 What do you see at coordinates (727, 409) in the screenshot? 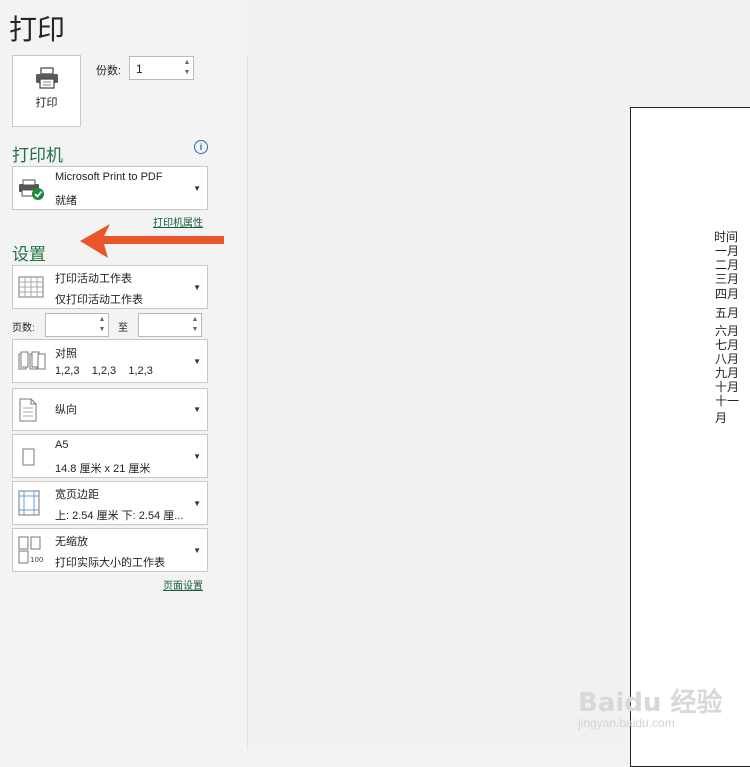
I see `preview-month: 十一月` at bounding box center [727, 409].